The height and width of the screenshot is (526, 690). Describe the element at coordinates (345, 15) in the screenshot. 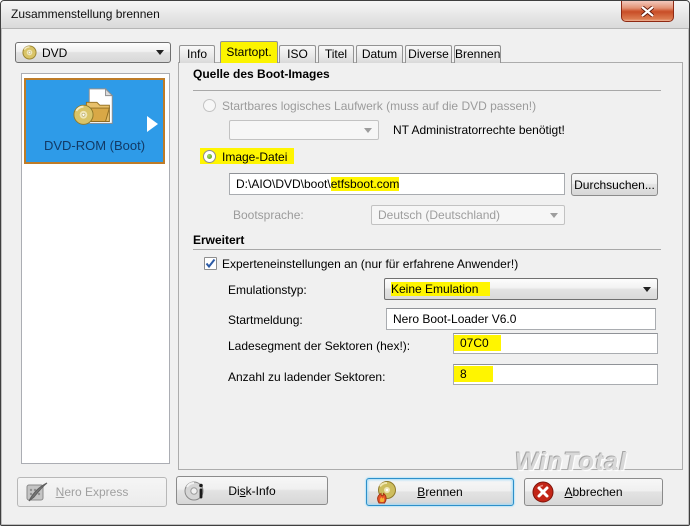

I see `titlebar: Zusammenstellung brennen` at that location.